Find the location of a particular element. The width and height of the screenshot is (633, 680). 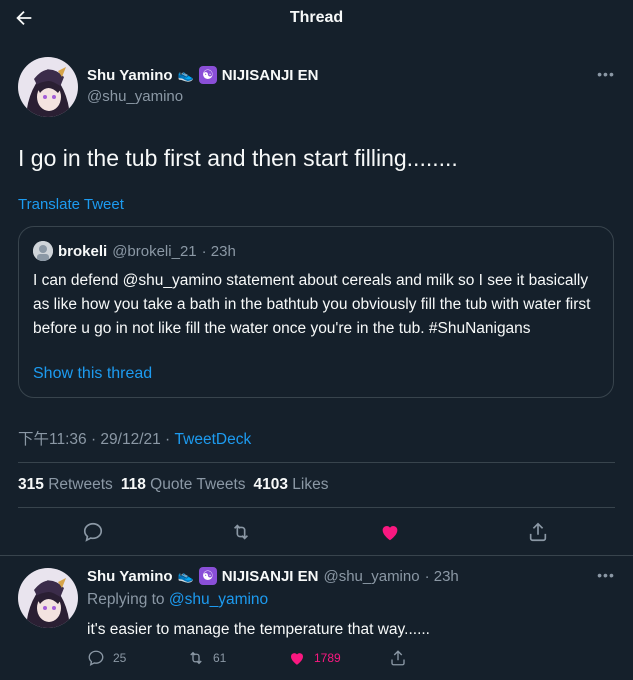

reply-more-options-button: ••• is located at coordinates (606, 577).